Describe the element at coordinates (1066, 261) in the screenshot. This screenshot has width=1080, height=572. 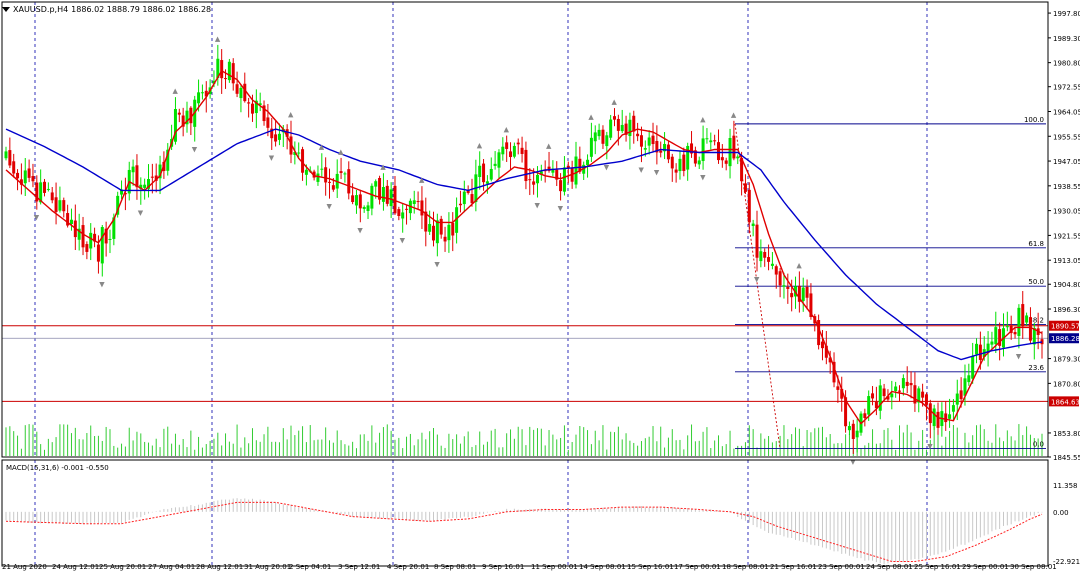
I see `y-tick-label: 1913.05` at that location.